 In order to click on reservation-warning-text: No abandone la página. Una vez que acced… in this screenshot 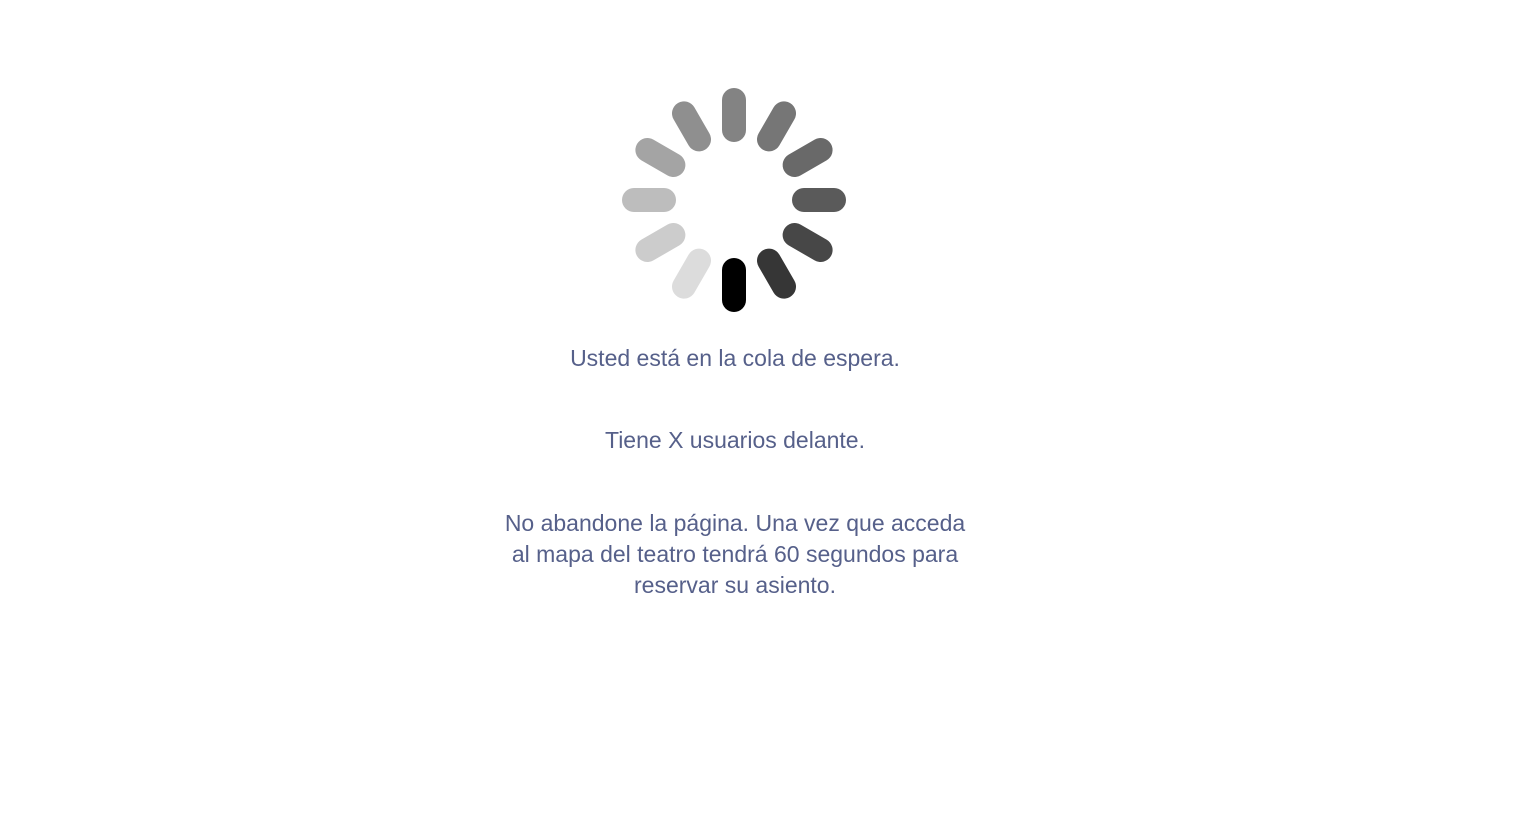, I will do `click(735, 554)`.